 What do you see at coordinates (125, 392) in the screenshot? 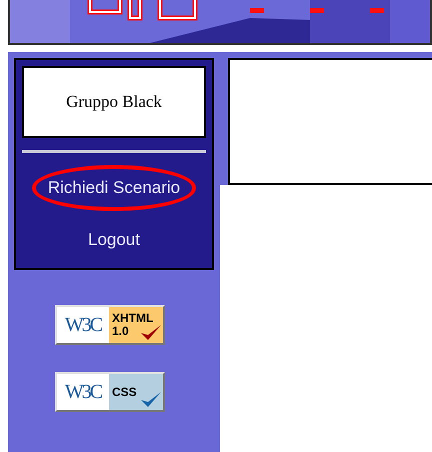
I see `badge-label: CSS` at bounding box center [125, 392].